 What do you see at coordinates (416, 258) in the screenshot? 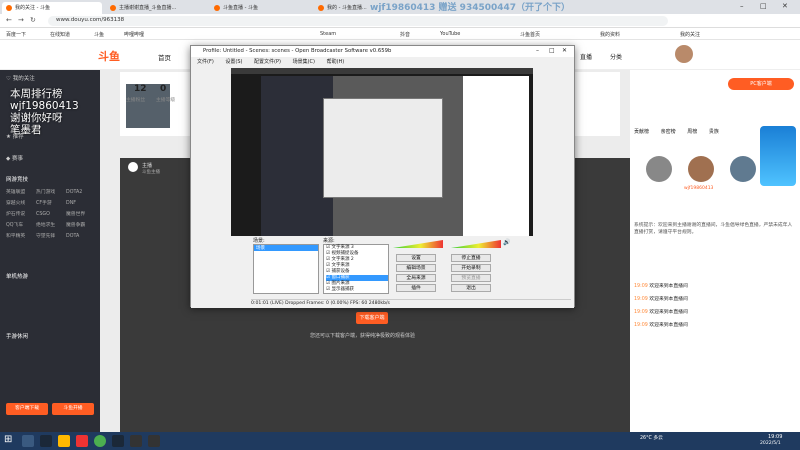
I see `settings-button: 设置` at bounding box center [416, 258].